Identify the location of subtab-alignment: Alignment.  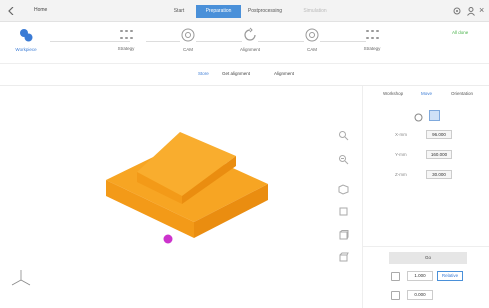
(284, 73).